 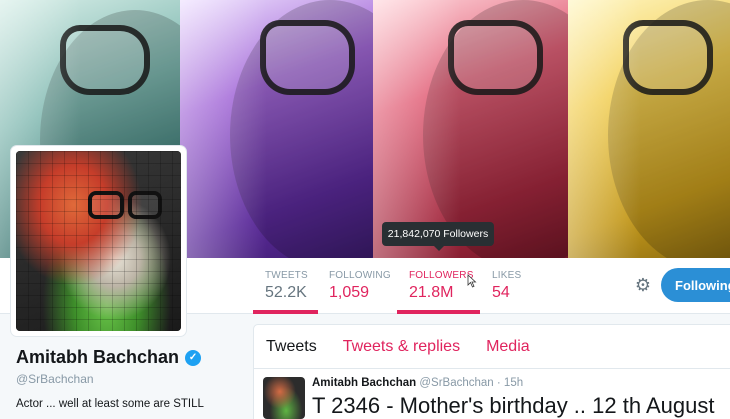 I want to click on avatar-image, so click(x=98, y=241).